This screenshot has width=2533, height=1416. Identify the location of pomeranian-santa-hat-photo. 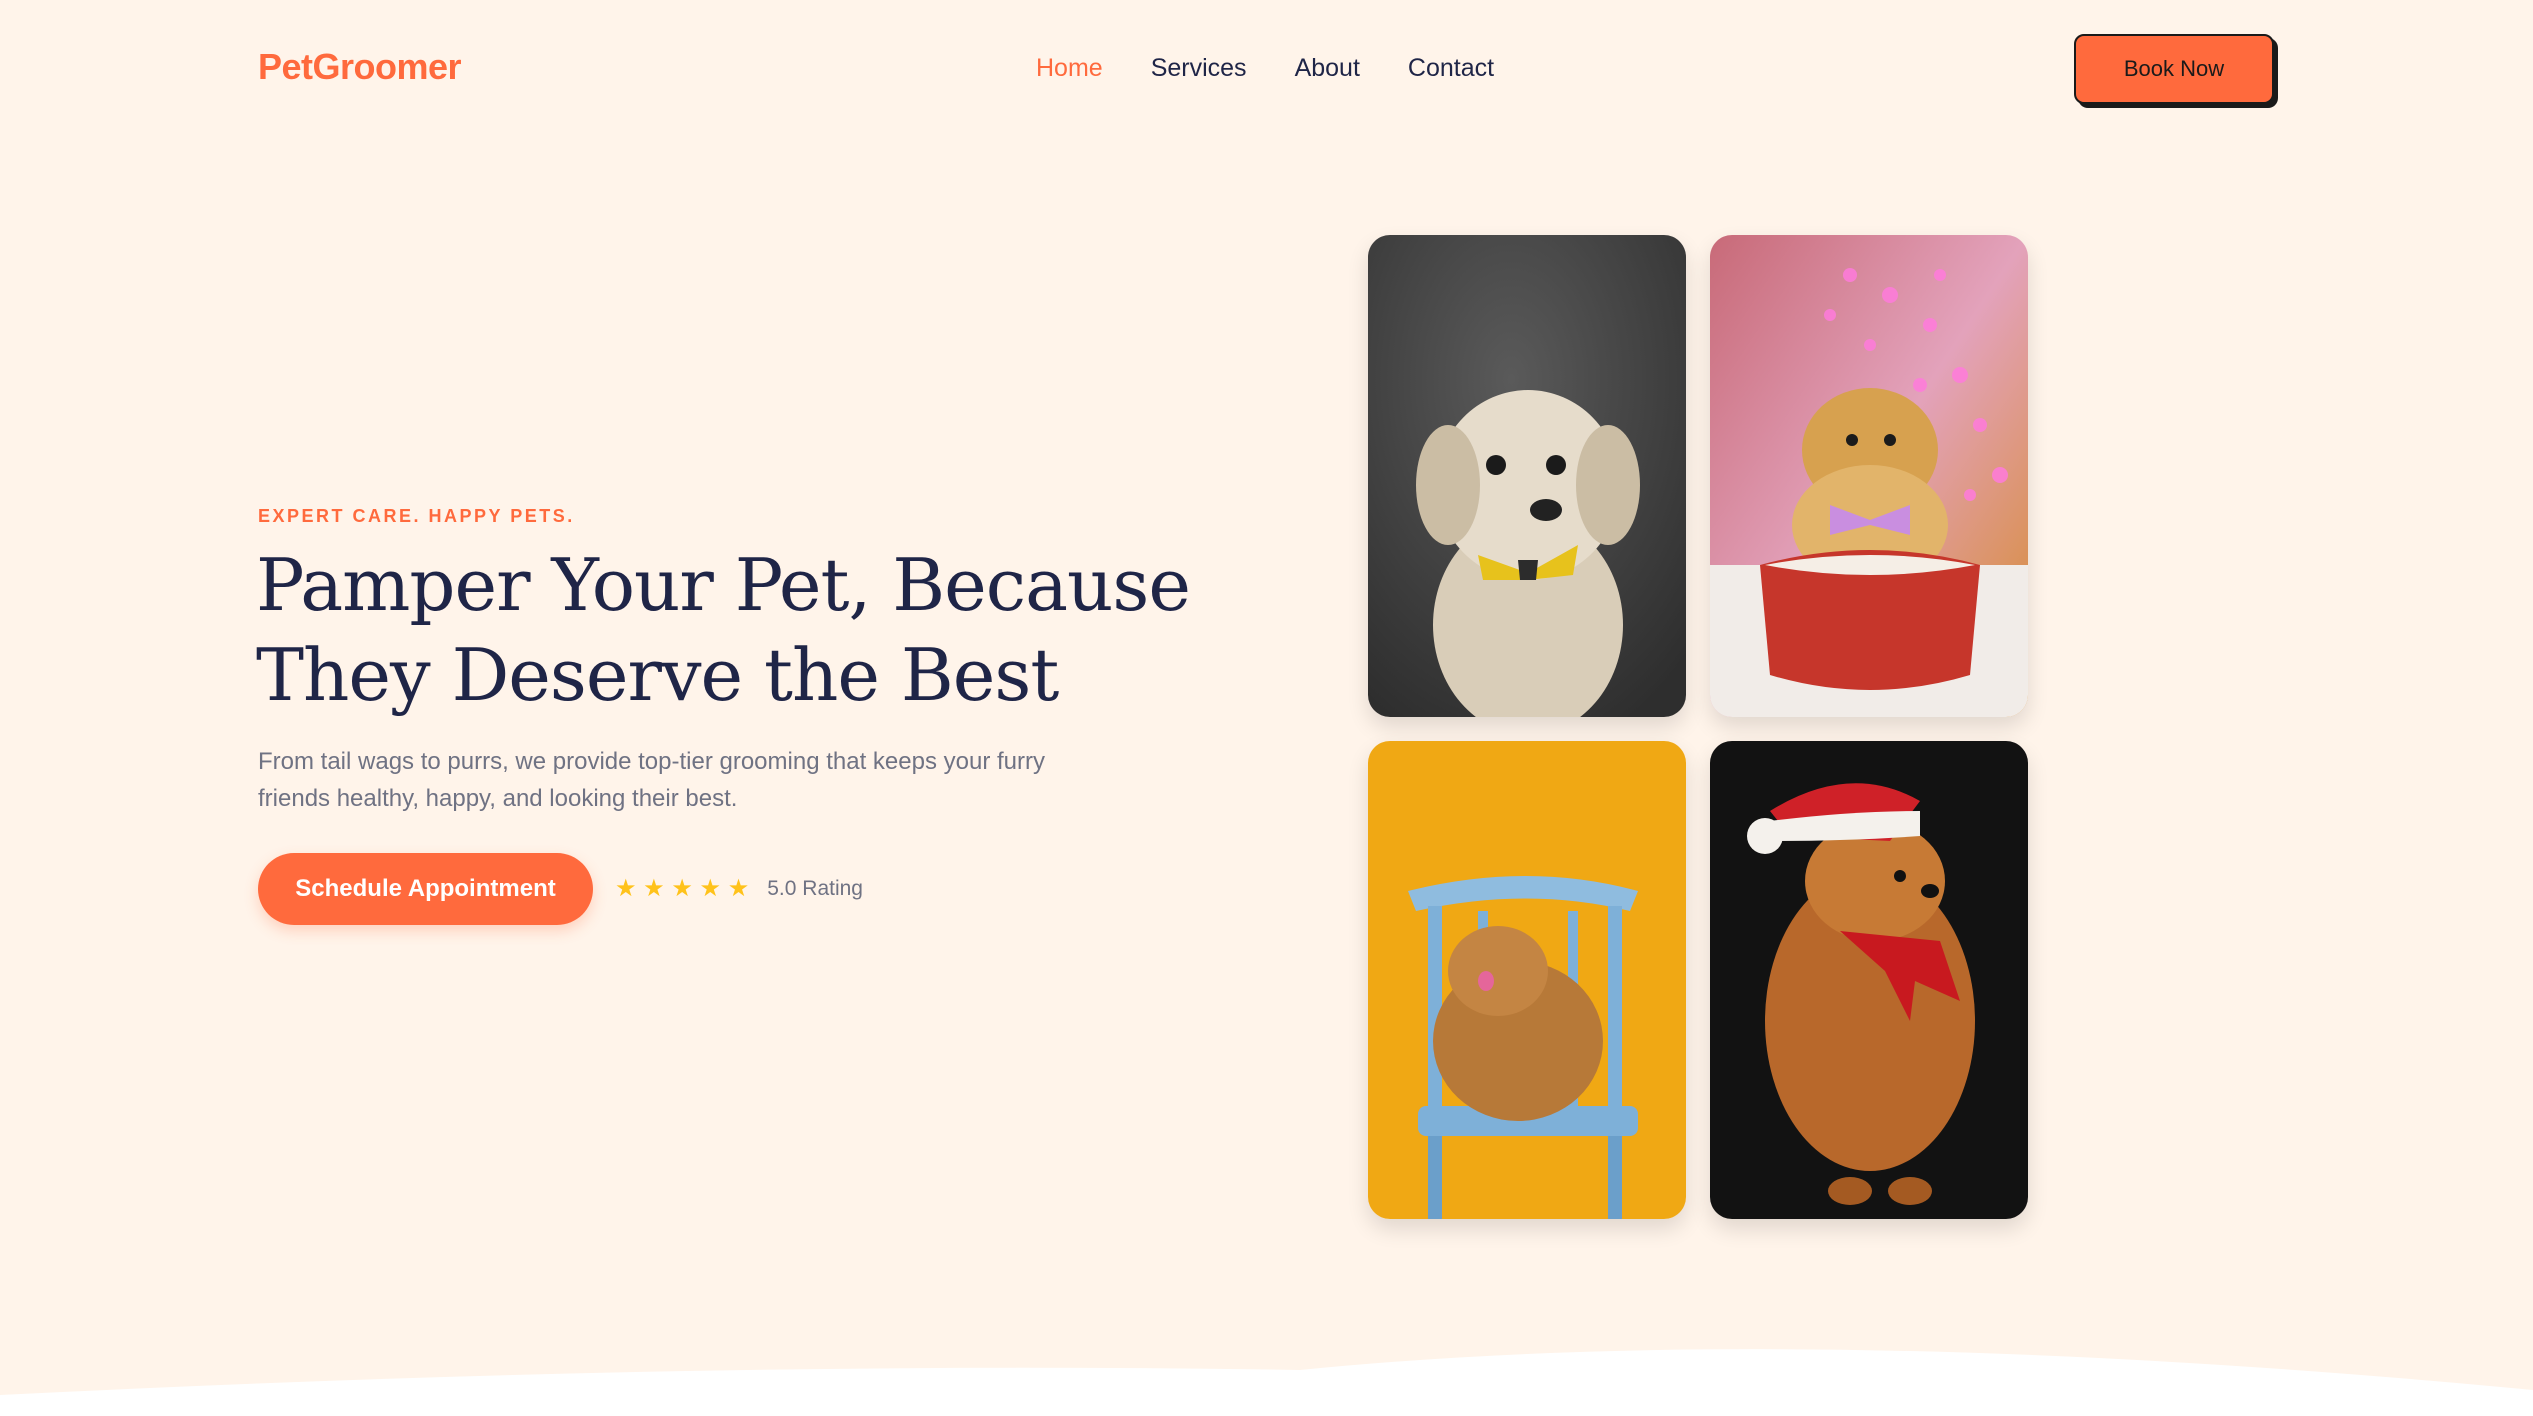
(1869, 980).